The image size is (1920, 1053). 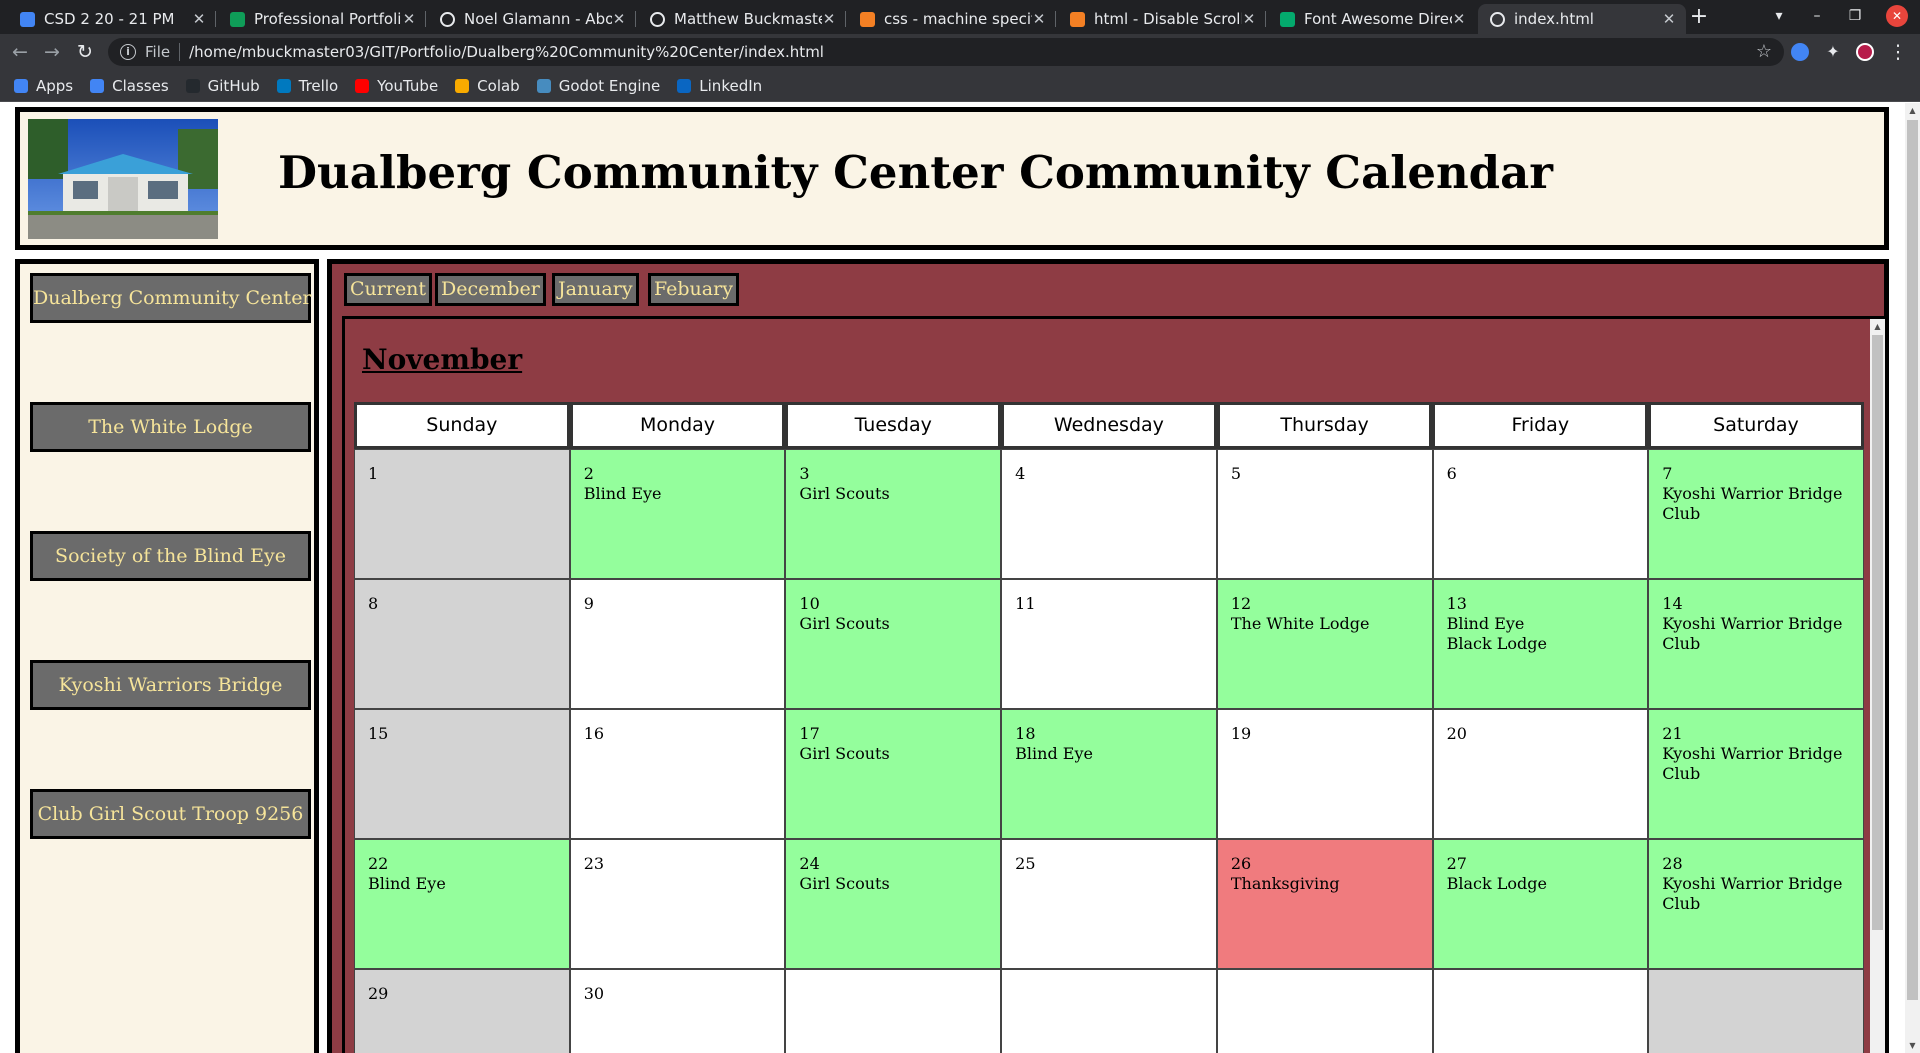 What do you see at coordinates (677, 425) in the screenshot?
I see `weekday-monday: Monday` at bounding box center [677, 425].